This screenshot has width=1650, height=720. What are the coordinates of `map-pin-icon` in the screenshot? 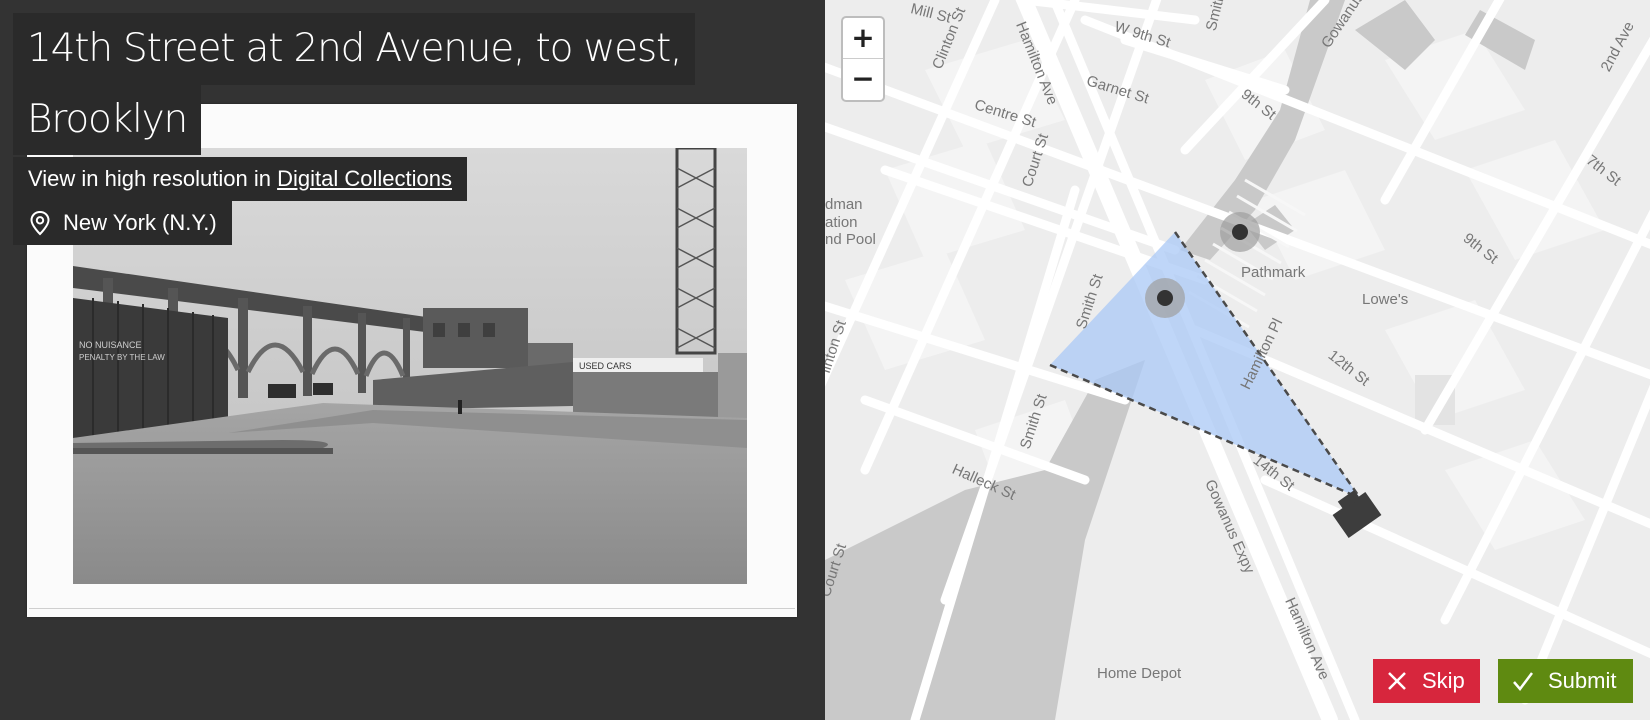 It's located at (40, 223).